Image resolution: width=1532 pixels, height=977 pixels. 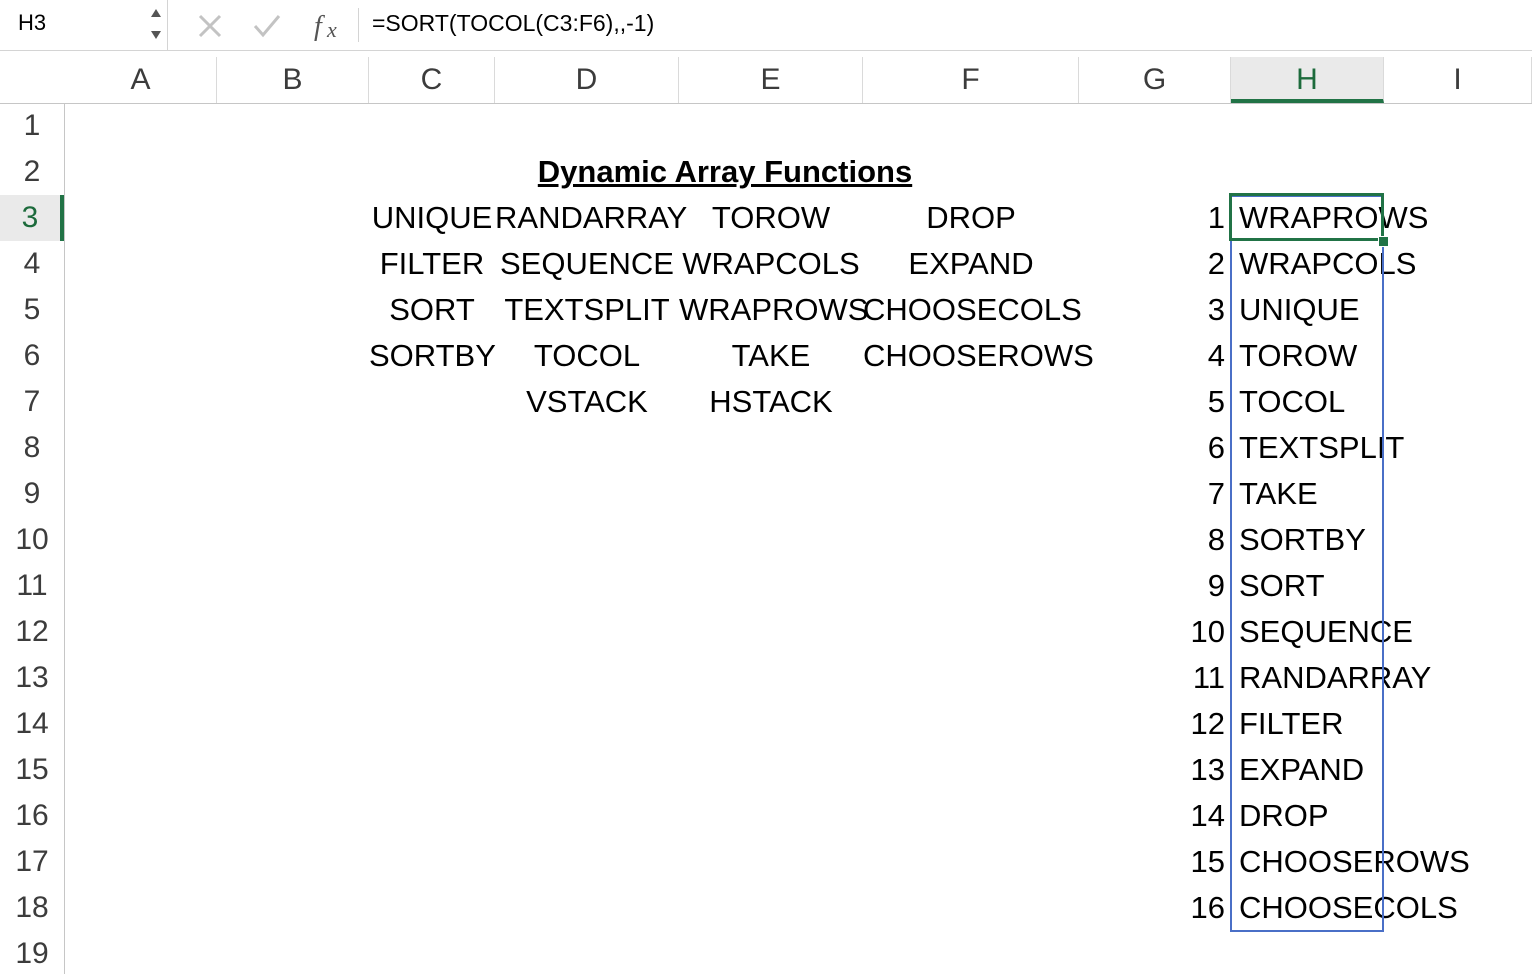 I want to click on function-icon: f x, so click(x=330, y=28).